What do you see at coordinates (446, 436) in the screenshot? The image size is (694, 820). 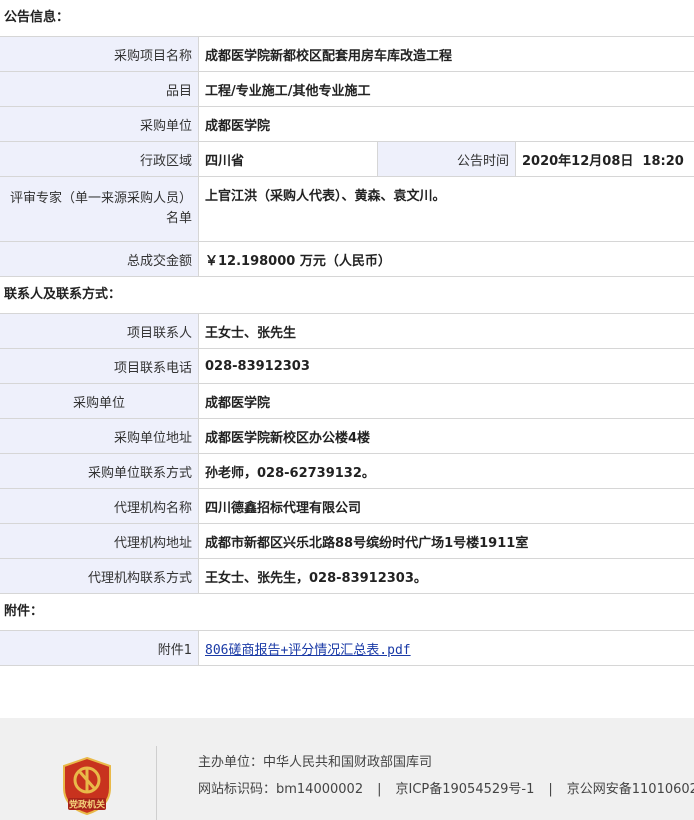 I see `purchaser-address-value: 成都医学院新校区办公楼4楼` at bounding box center [446, 436].